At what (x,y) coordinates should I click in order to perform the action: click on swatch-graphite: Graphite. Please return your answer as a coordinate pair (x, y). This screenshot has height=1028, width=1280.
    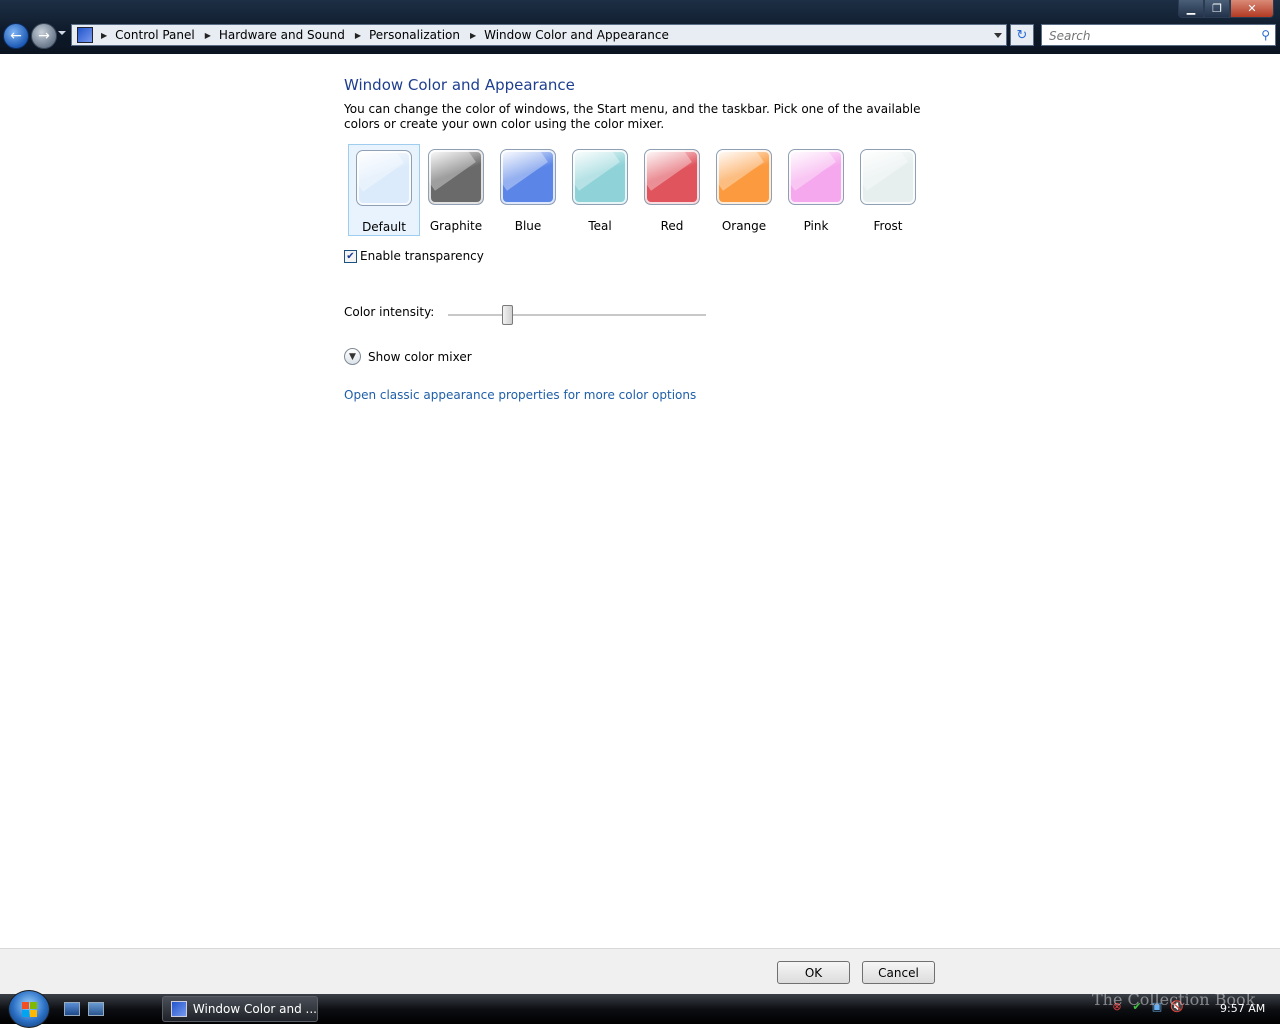
    Looking at the image, I should click on (456, 190).